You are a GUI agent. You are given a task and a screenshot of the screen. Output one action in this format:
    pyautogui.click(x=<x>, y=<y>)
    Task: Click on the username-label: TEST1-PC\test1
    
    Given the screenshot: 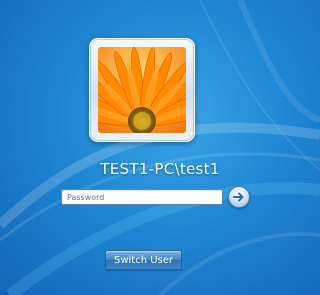 What is the action you would take?
    pyautogui.click(x=160, y=169)
    